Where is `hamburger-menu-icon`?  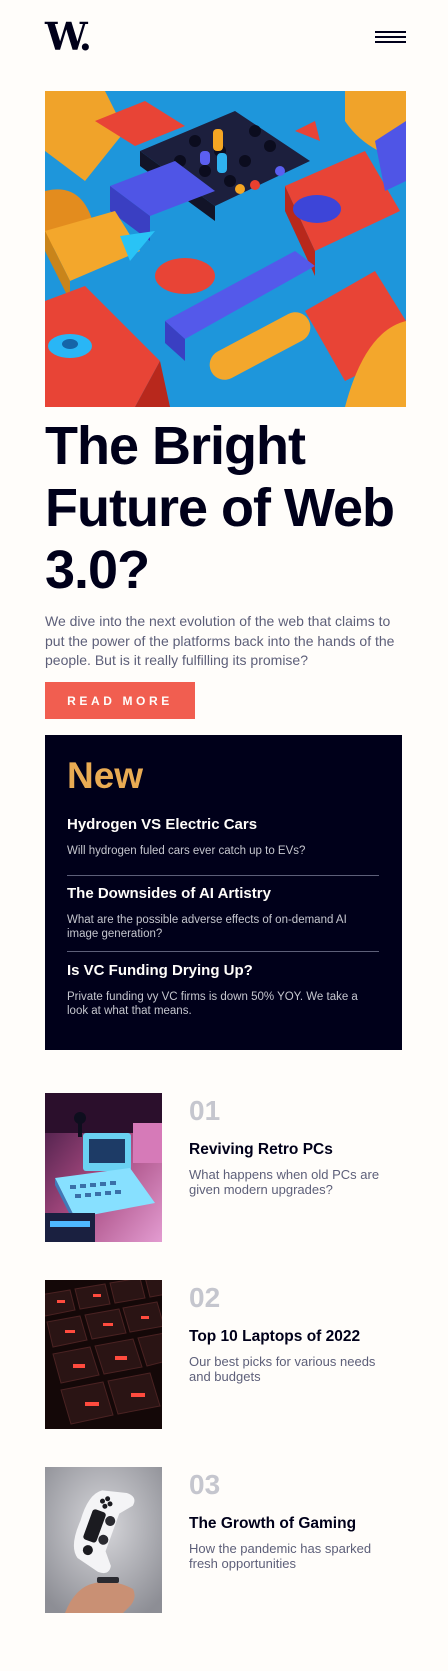 hamburger-menu-icon is located at coordinates (390, 38).